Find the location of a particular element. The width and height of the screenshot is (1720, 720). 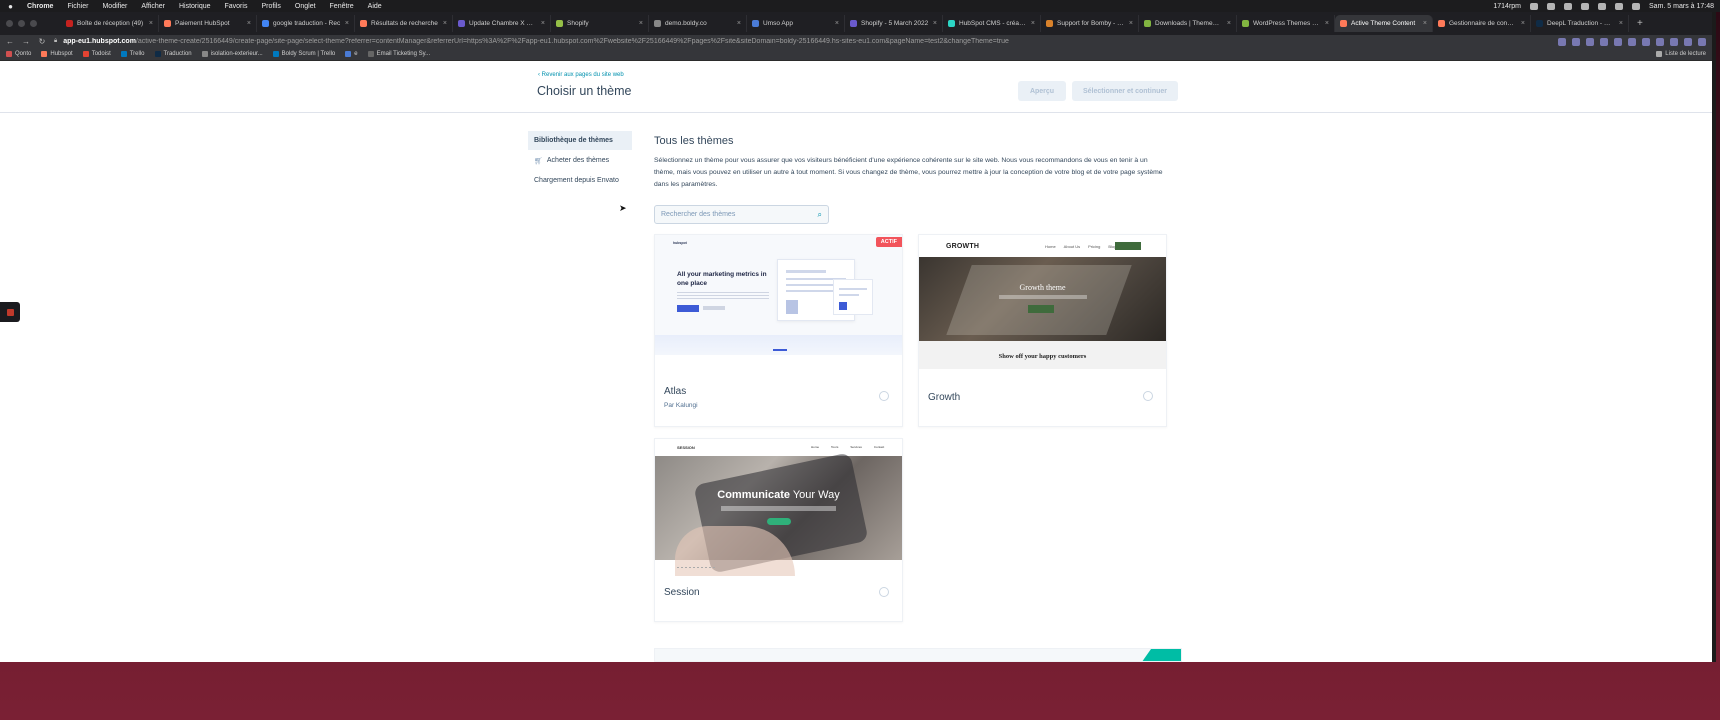

browser-tab: WordPress Themes & W × is located at coordinates (1286, 23).